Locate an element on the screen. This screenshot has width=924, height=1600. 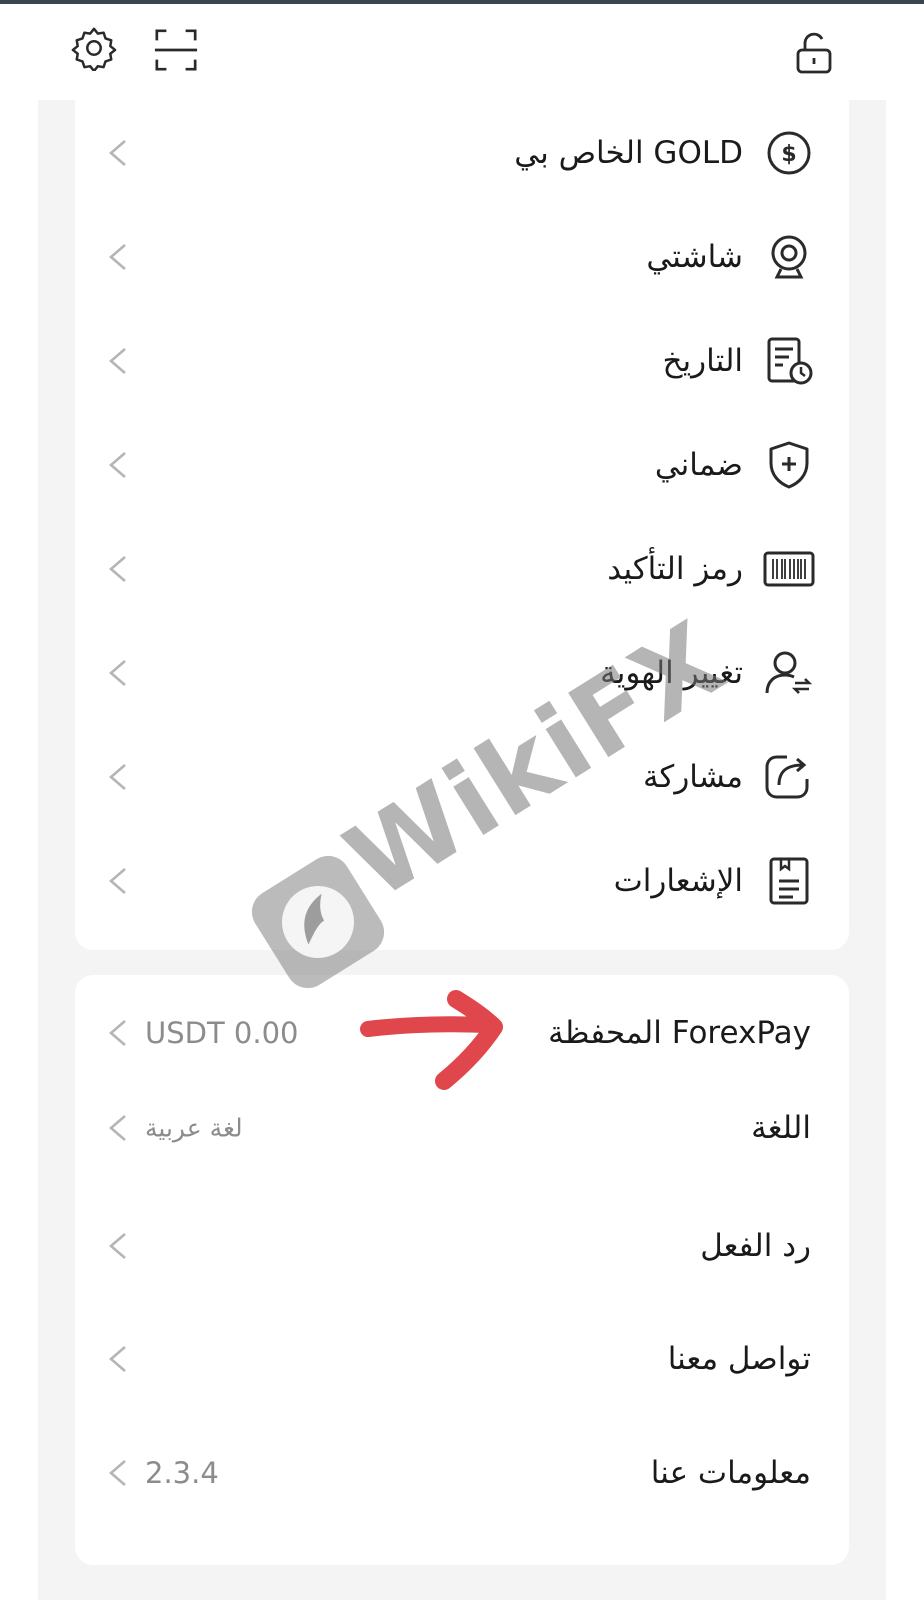
menu-item-label: مشاركة is located at coordinates (692, 777).